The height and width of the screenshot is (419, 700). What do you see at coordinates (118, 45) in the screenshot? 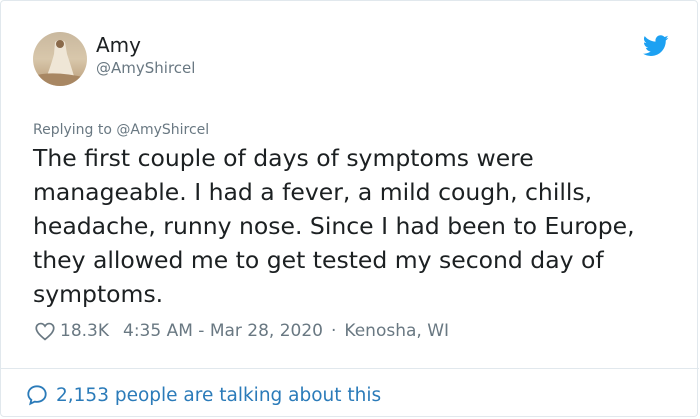
I see `author-name: Amy` at bounding box center [118, 45].